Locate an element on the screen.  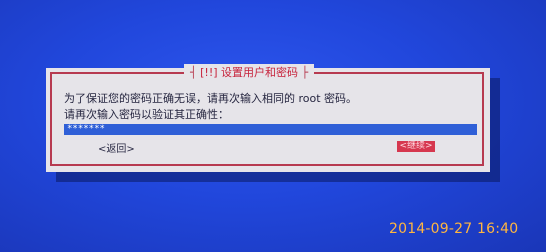
dialog-title: ┤ [!!] 设置用户和密码 ├ is located at coordinates (249, 73).